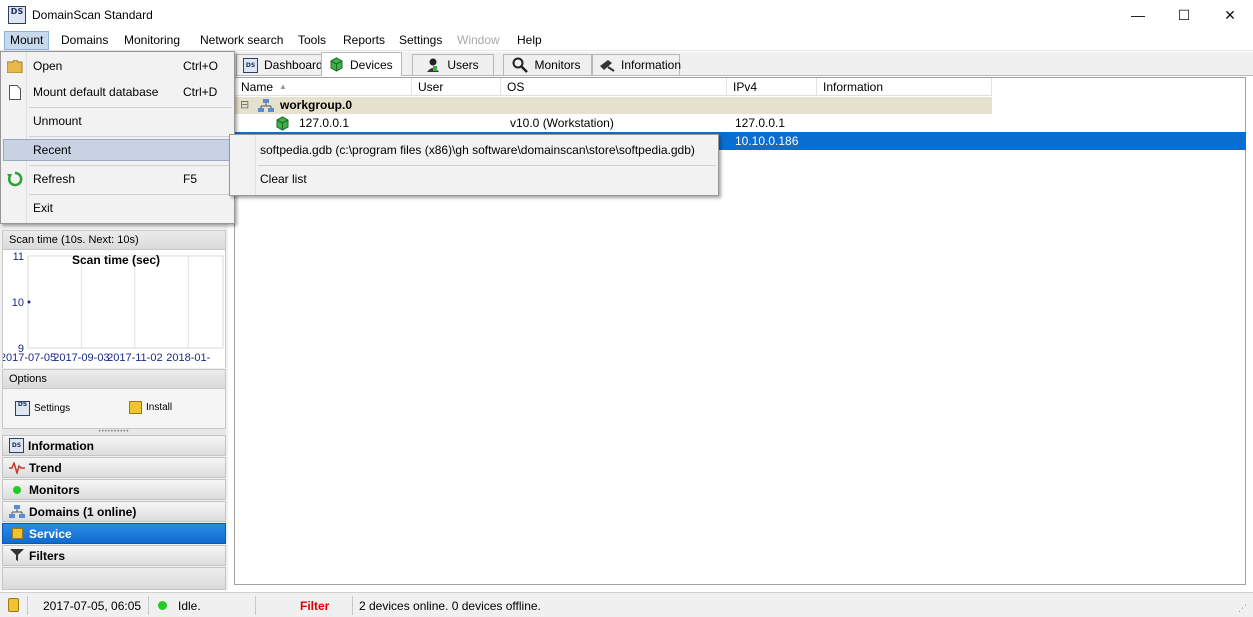 Image resolution: width=1253 pixels, height=617 pixels. Describe the element at coordinates (45, 467) in the screenshot. I see `nav-trend-label: Trend` at that location.